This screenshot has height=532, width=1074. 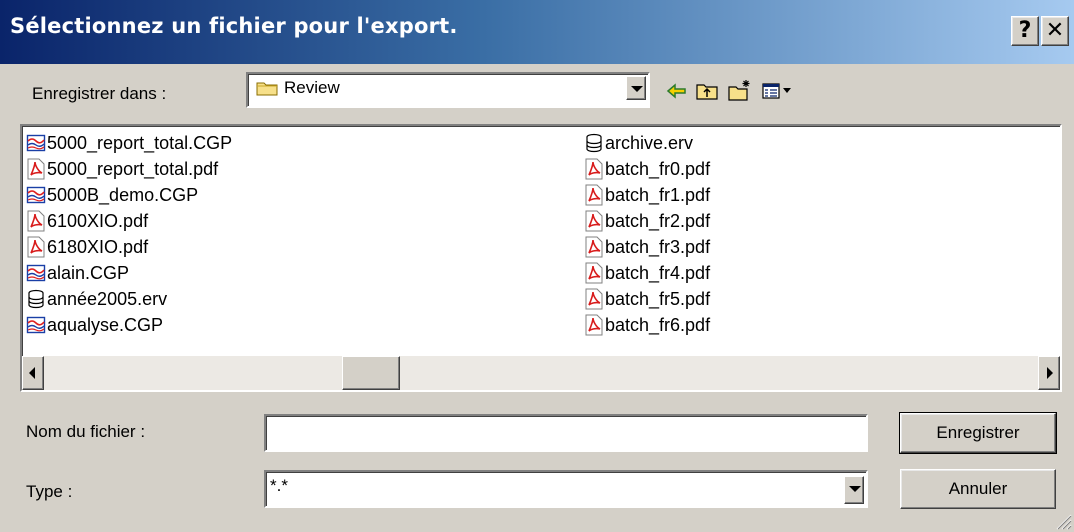 I want to click on file-item: 5000_report_total.CGP, so click(x=129, y=143).